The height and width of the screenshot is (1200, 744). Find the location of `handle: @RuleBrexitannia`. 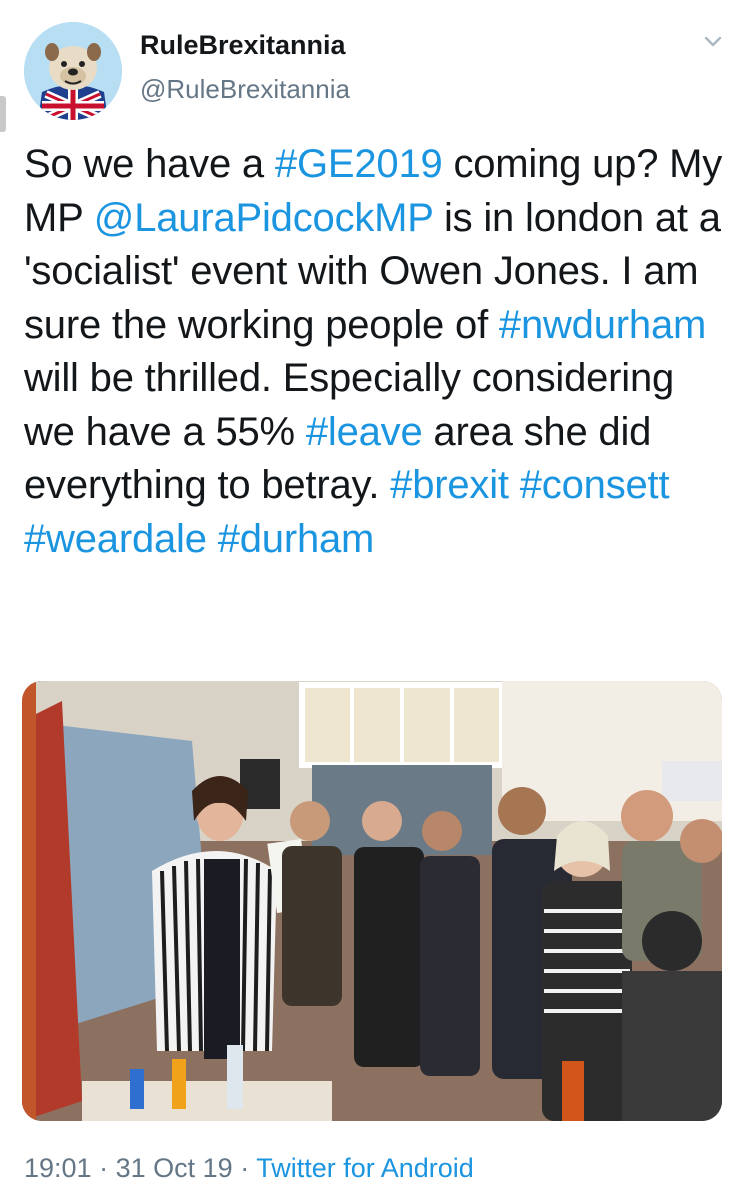

handle: @RuleBrexitannia is located at coordinates (245, 89).